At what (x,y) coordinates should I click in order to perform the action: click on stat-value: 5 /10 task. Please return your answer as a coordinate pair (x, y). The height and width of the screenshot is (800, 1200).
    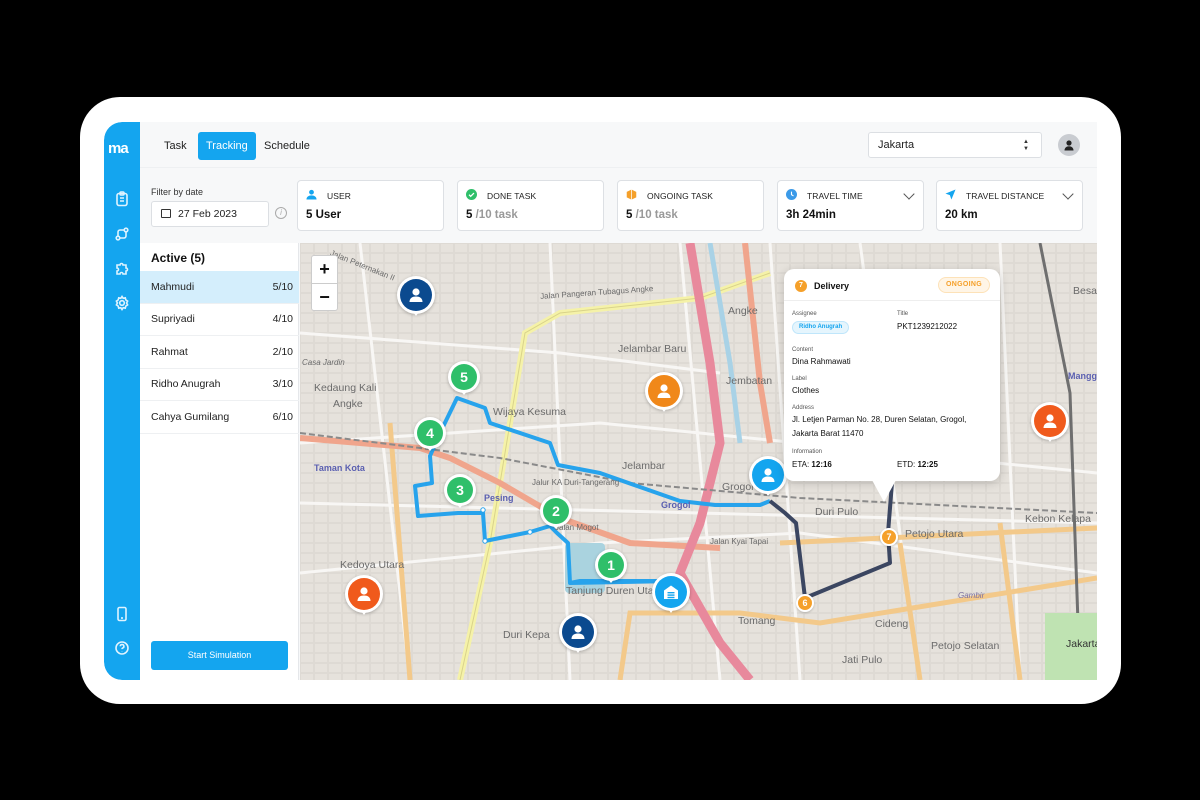
    Looking at the image, I should click on (652, 215).